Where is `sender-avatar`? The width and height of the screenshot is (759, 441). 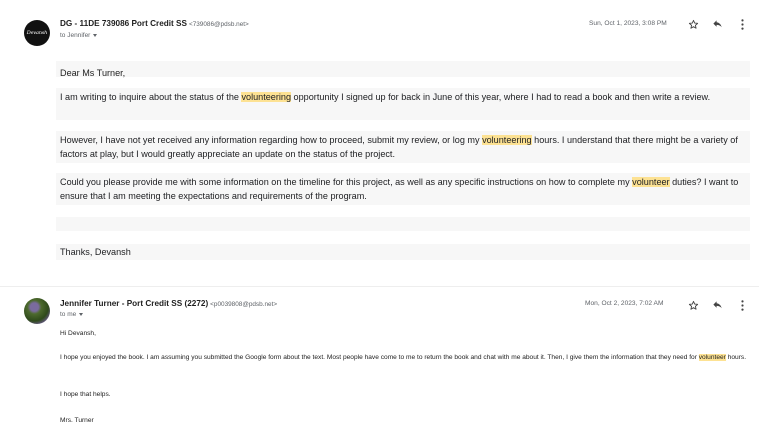 sender-avatar is located at coordinates (37, 311).